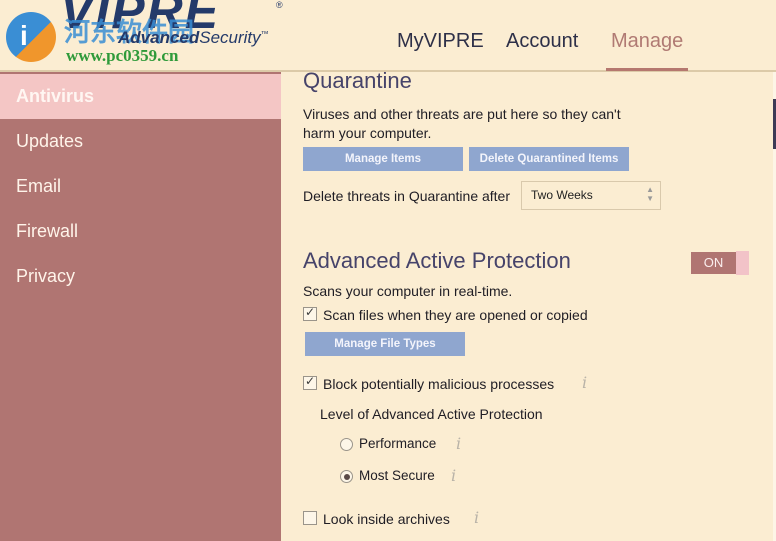 This screenshot has height=541, width=776. What do you see at coordinates (367, 133) in the screenshot?
I see `quarantine-description-2: harm your computer.` at bounding box center [367, 133].